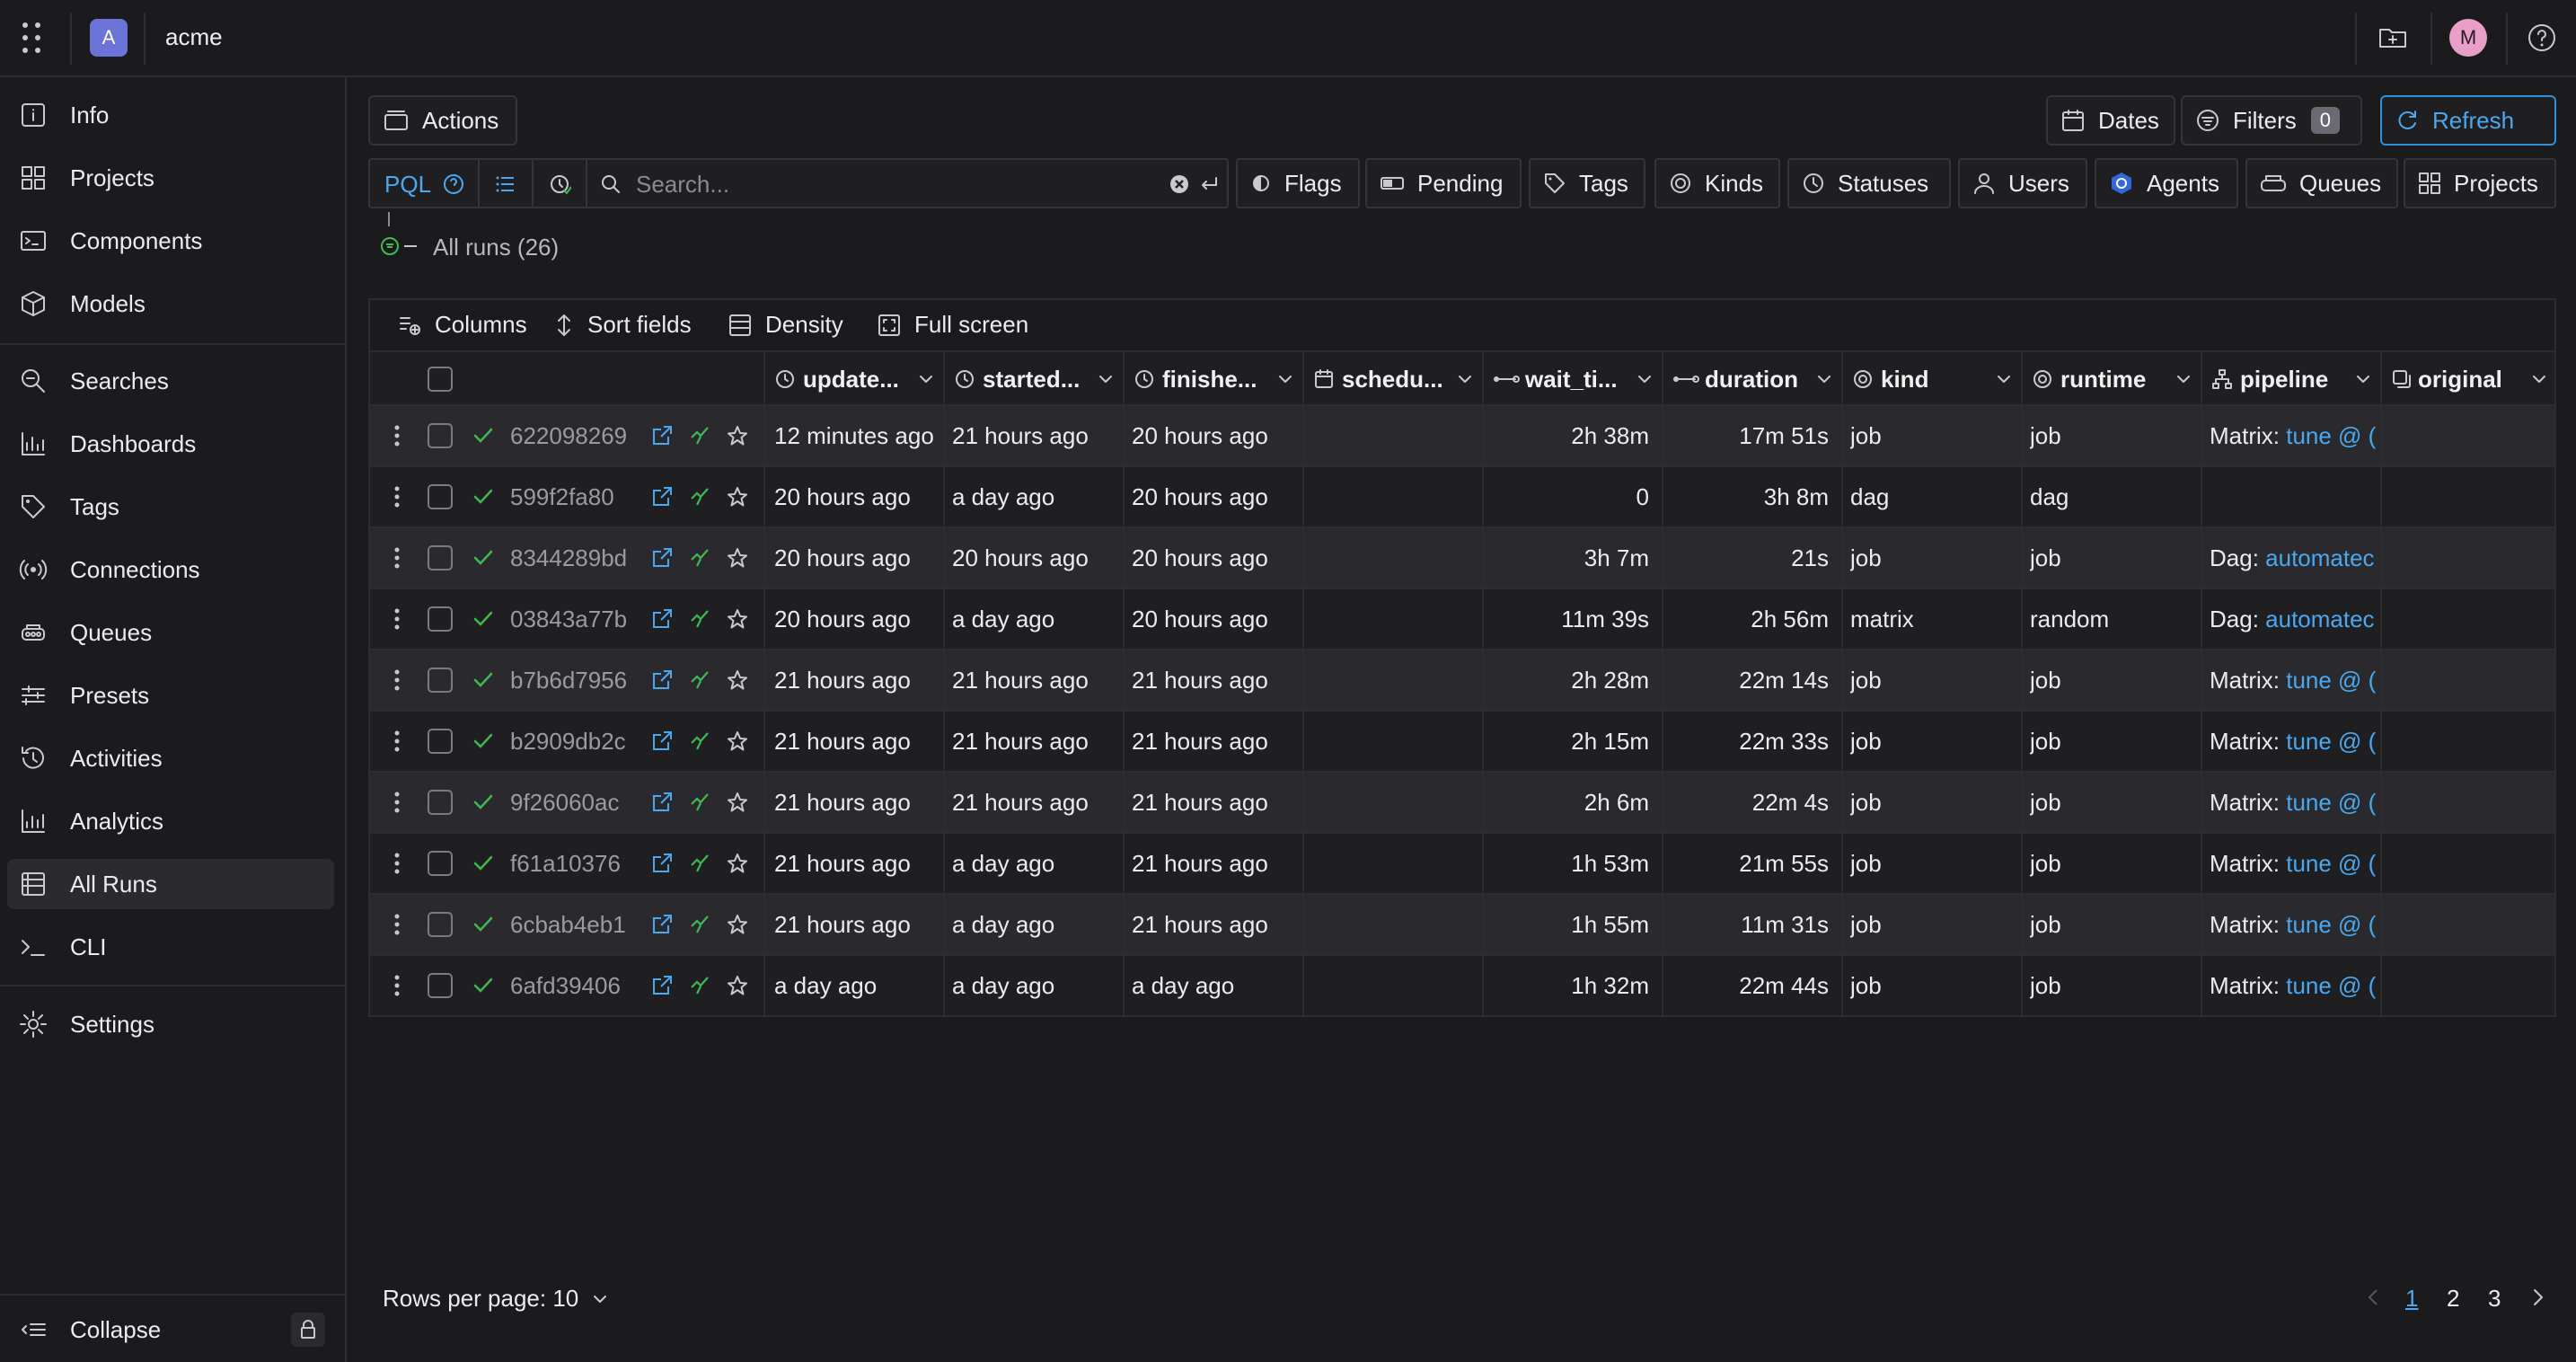  What do you see at coordinates (1869, 183) in the screenshot?
I see `statuses-filter: Statuses` at bounding box center [1869, 183].